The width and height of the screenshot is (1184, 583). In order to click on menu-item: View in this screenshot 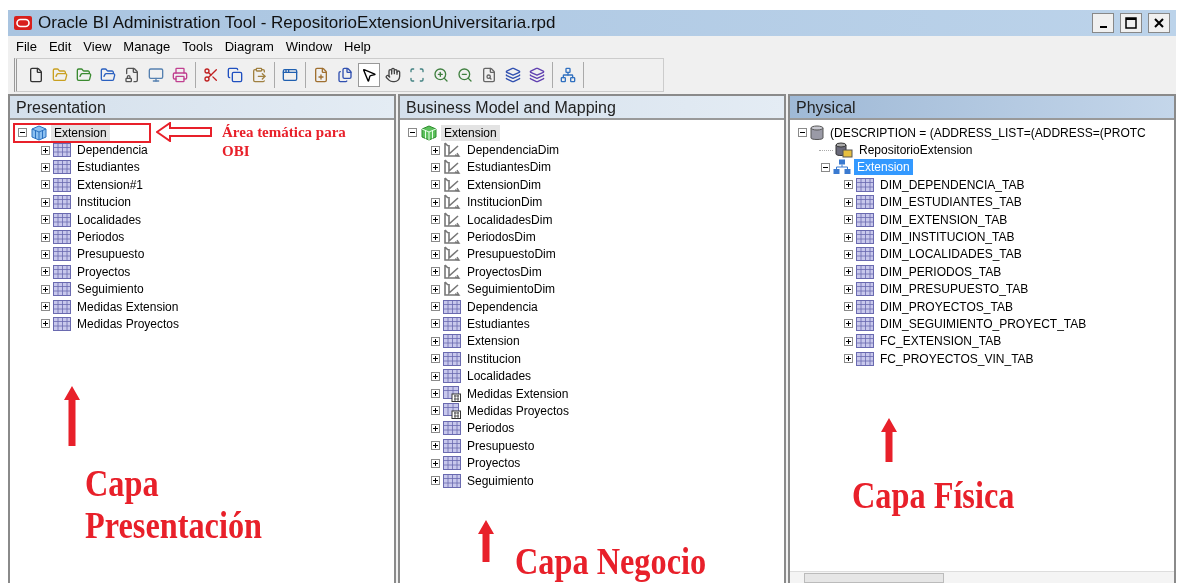, I will do `click(97, 46)`.